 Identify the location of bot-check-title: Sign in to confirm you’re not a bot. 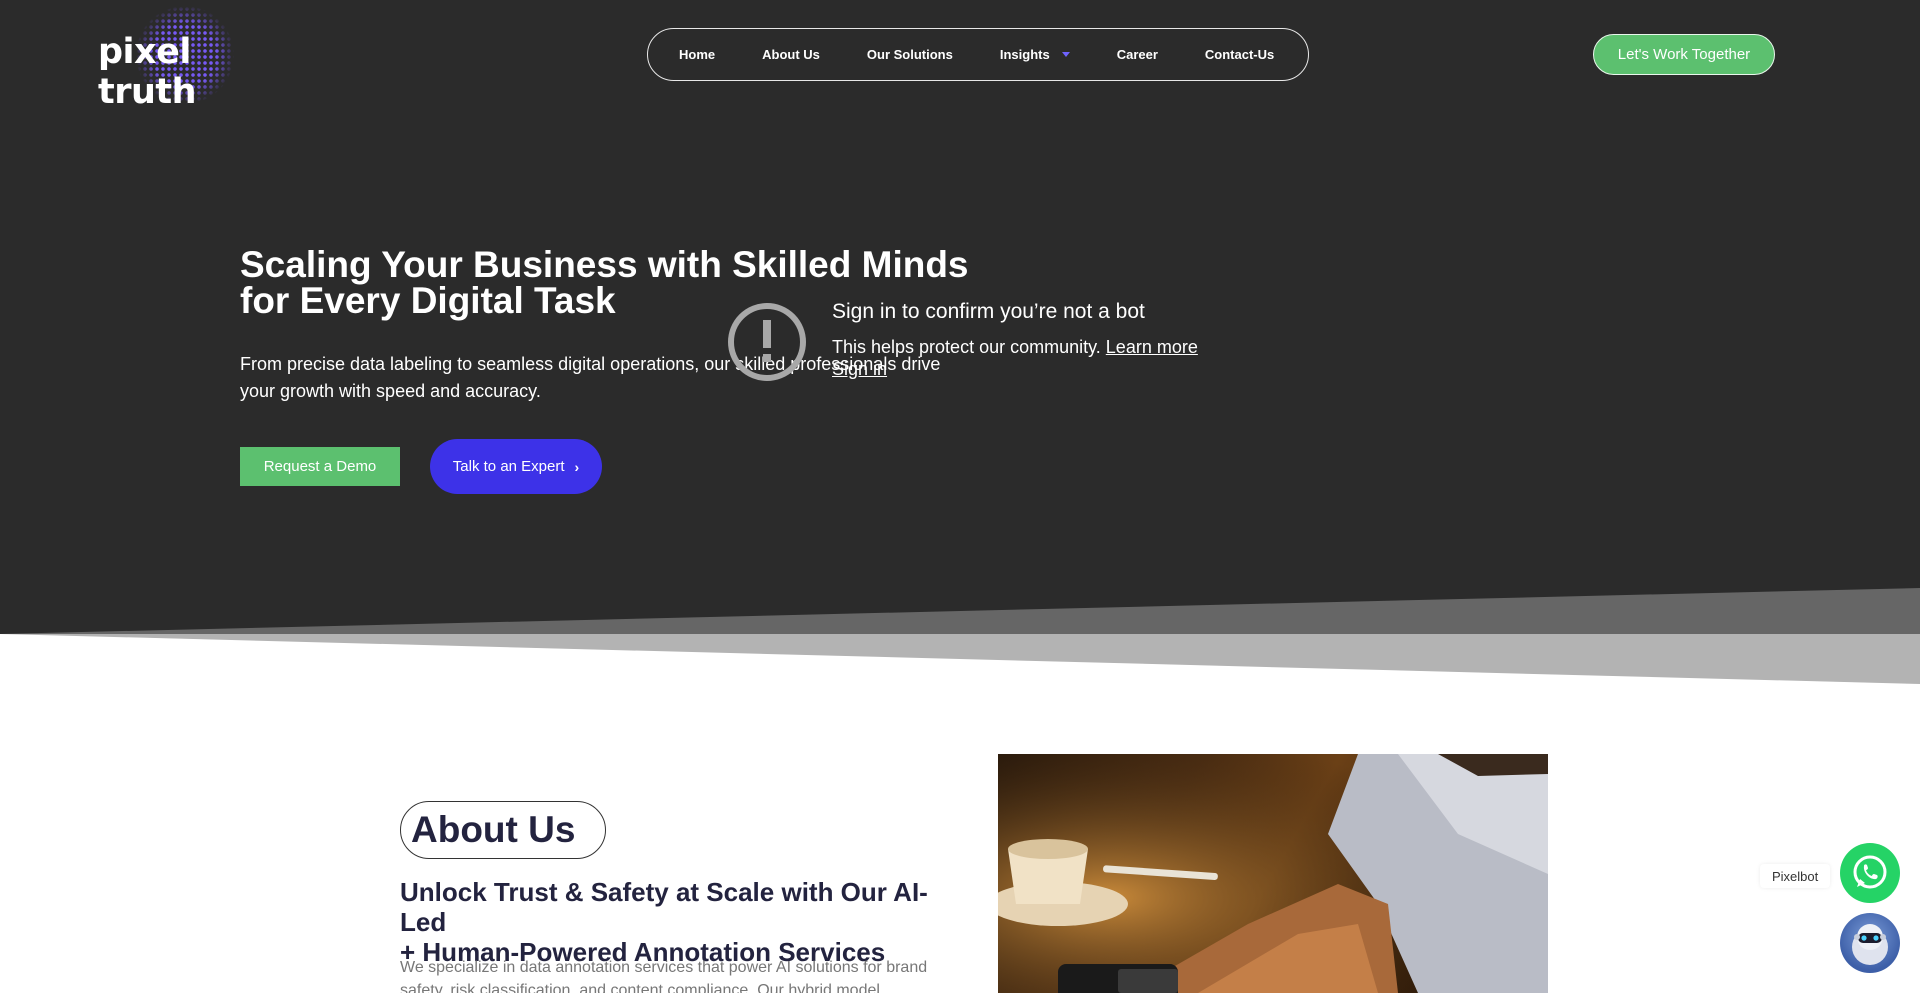
(988, 311).